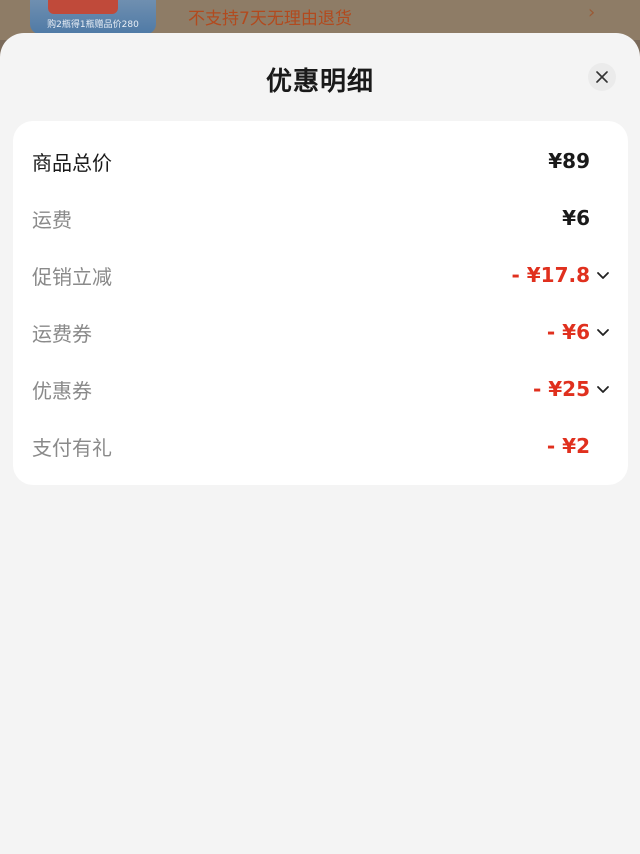 Image resolution: width=640 pixels, height=854 pixels. I want to click on row-value: ¥6, so click(576, 218).